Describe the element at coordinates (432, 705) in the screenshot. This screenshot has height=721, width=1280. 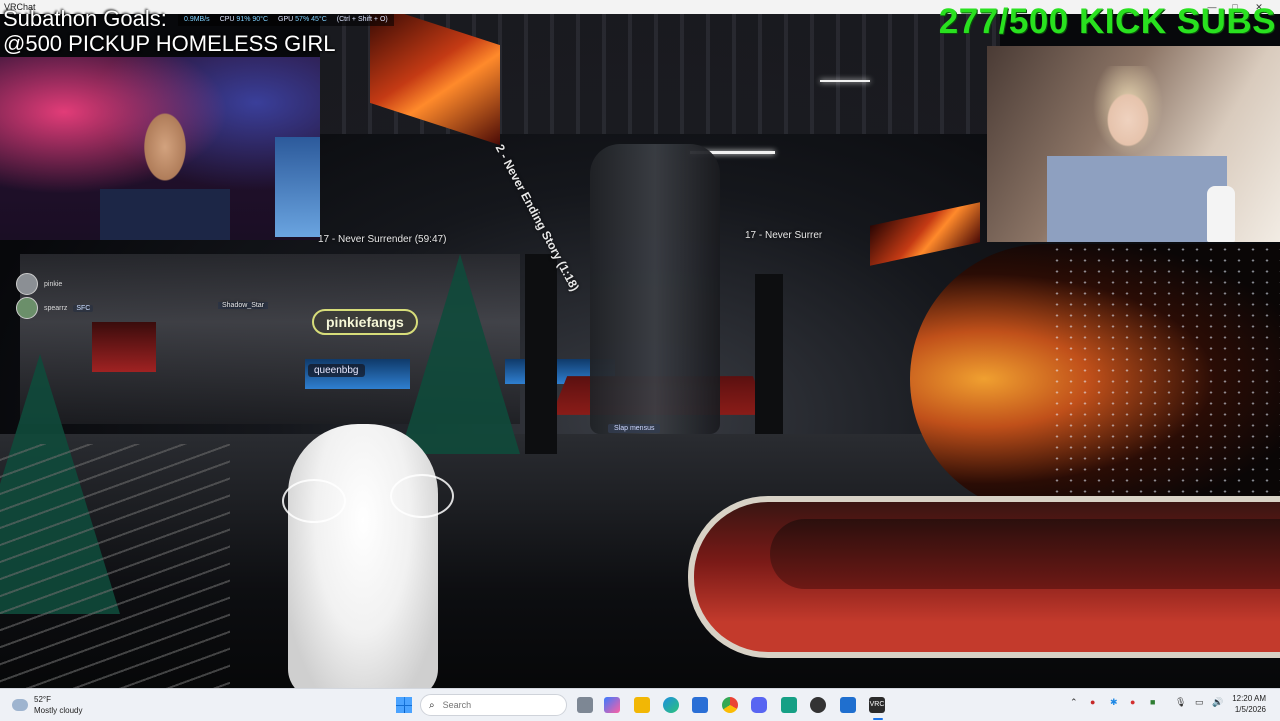
I see `search-icon: ⌕` at that location.